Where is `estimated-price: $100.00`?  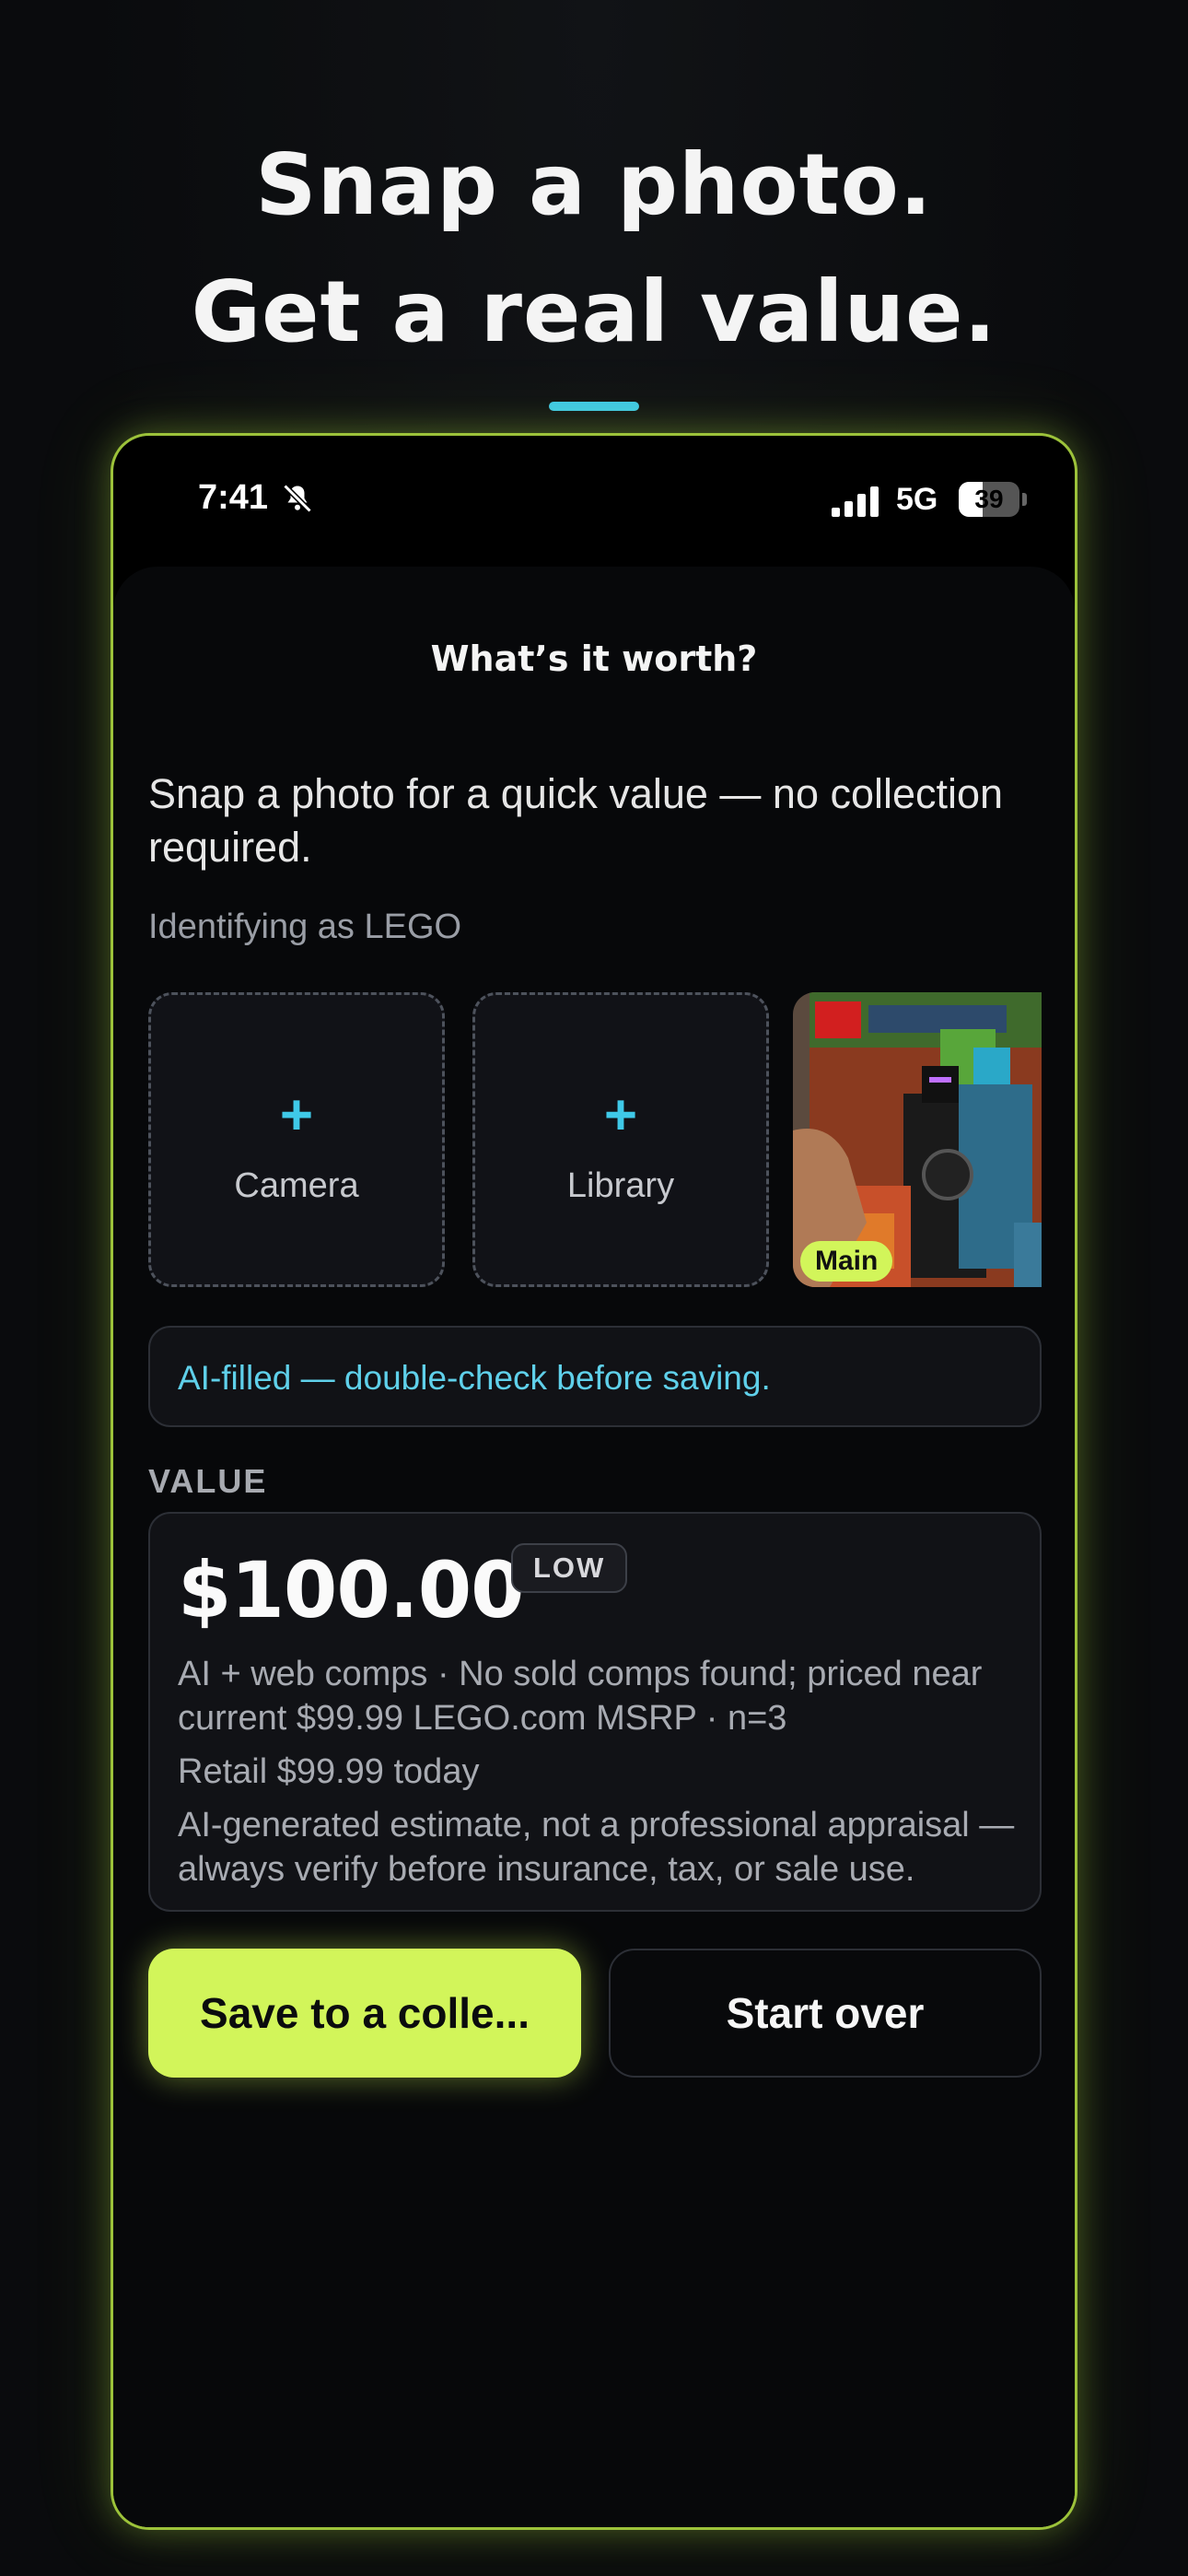 estimated-price: $100.00 is located at coordinates (352, 1590).